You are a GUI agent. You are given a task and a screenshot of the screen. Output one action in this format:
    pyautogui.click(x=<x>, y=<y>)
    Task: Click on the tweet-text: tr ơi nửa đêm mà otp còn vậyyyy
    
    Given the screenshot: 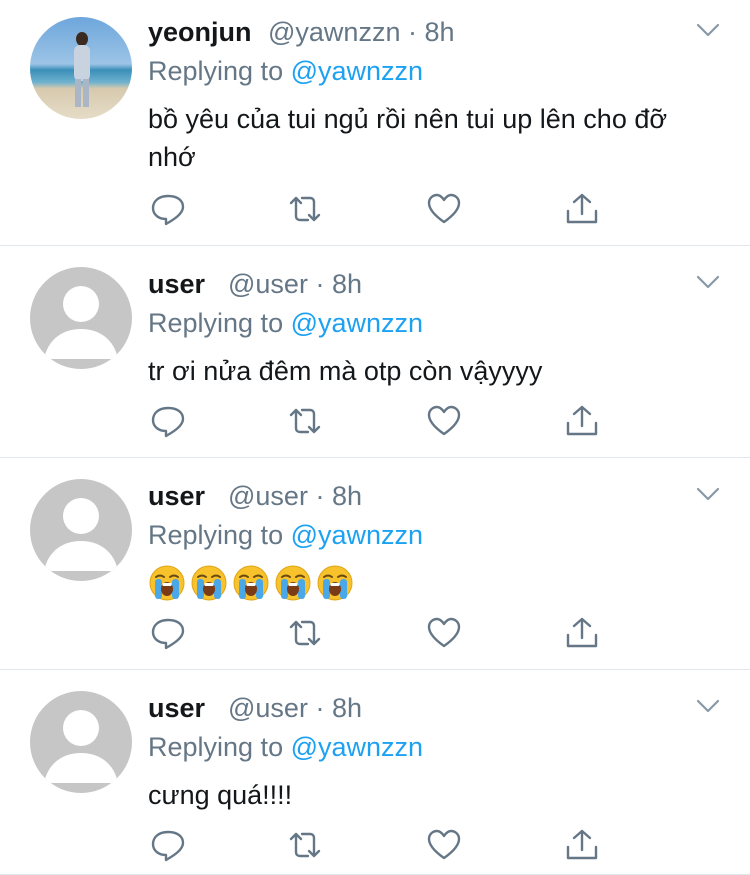 What is the action you would take?
    pyautogui.click(x=345, y=371)
    